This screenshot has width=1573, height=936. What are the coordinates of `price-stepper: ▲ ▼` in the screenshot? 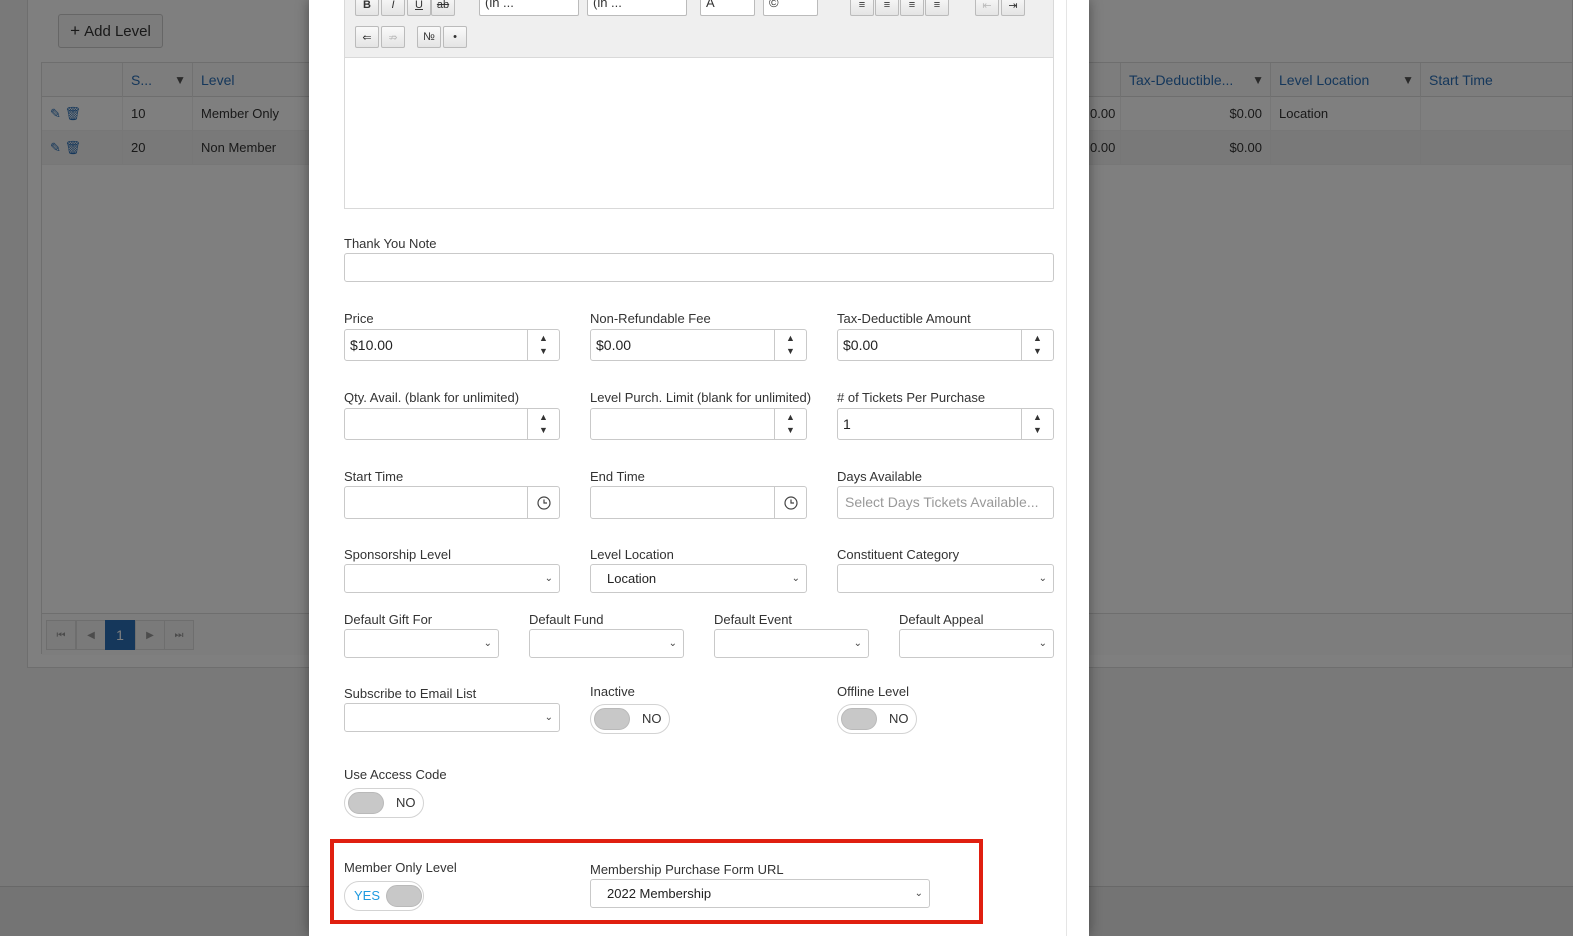 It's located at (543, 345).